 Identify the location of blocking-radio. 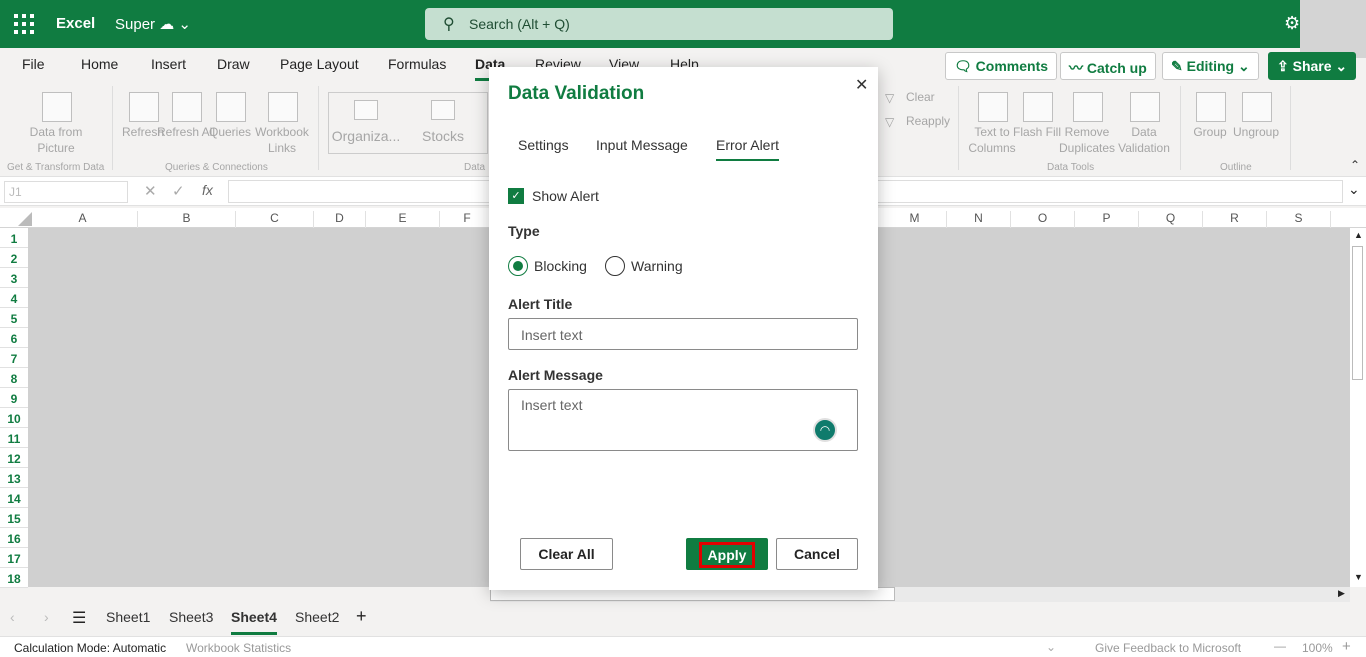
(518, 266).